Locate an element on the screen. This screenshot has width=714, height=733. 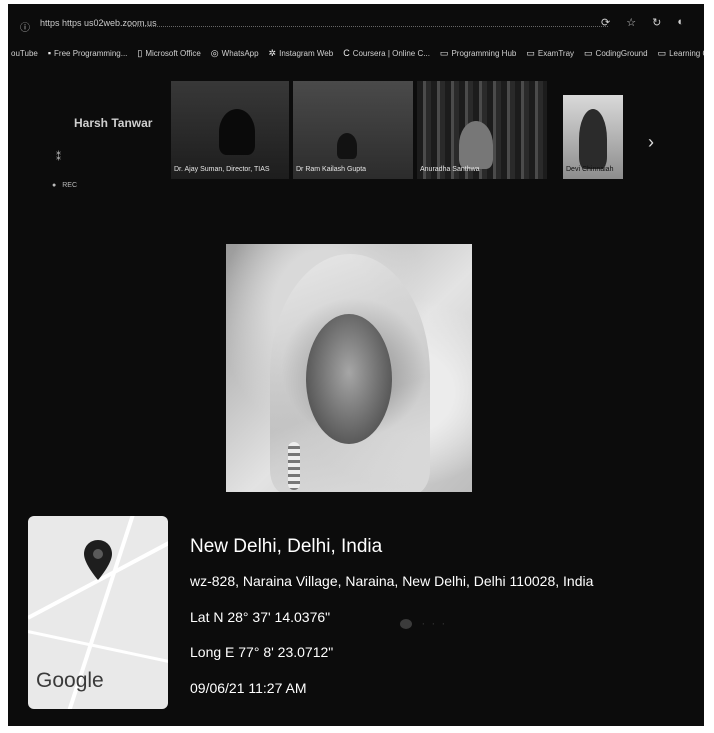
whatsapp-icon: ◎ is located at coordinates (214, 52).